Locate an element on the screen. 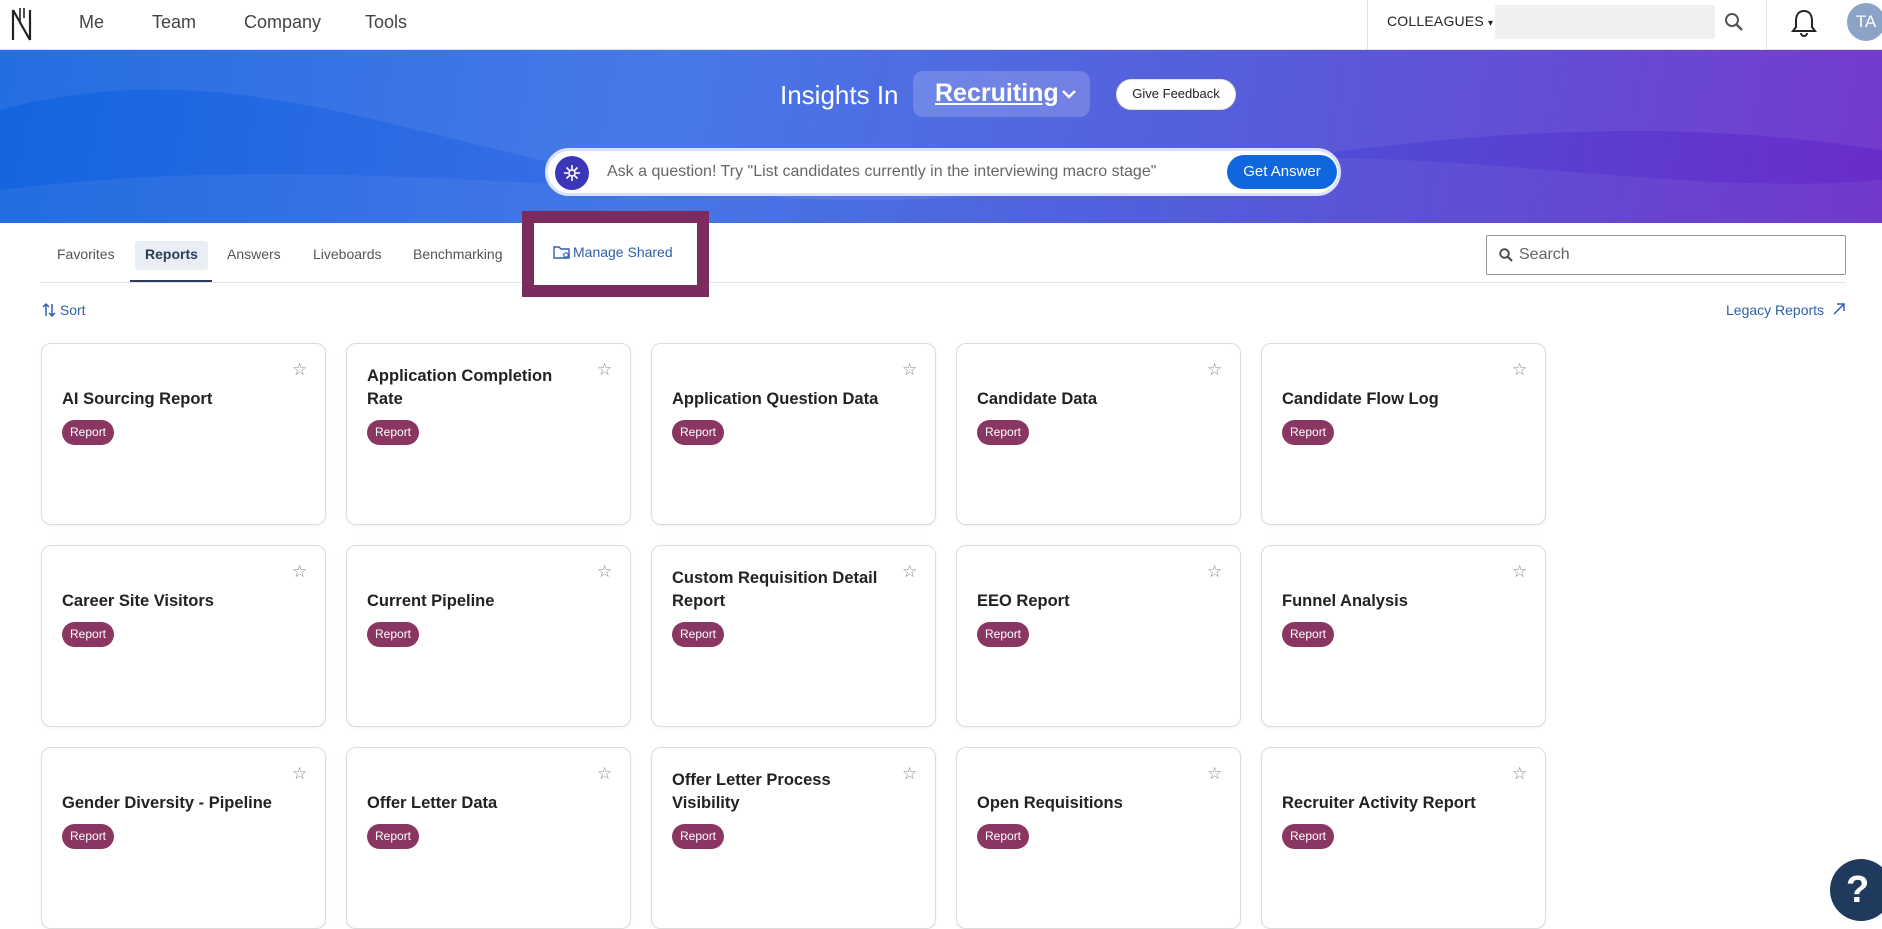  legacy-reports-label: Legacy Reports is located at coordinates (1775, 310).